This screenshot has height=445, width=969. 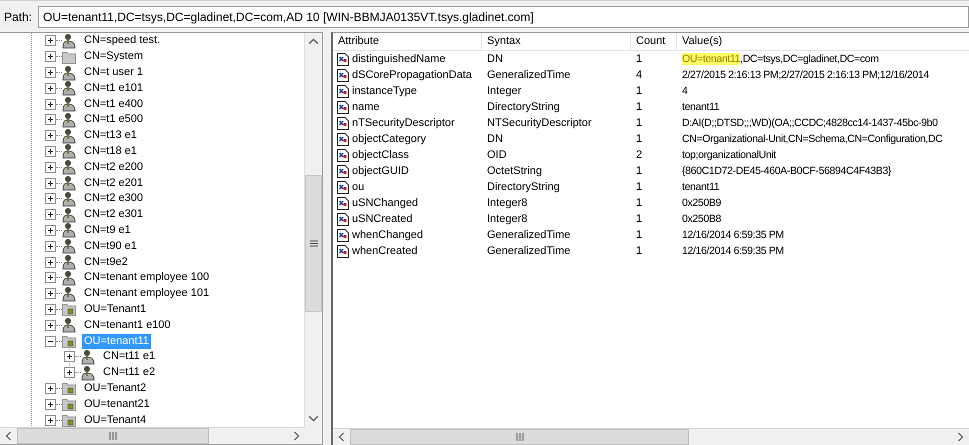 What do you see at coordinates (147, 294) in the screenshot?
I see `tree-item: CN=tenant employee 101` at bounding box center [147, 294].